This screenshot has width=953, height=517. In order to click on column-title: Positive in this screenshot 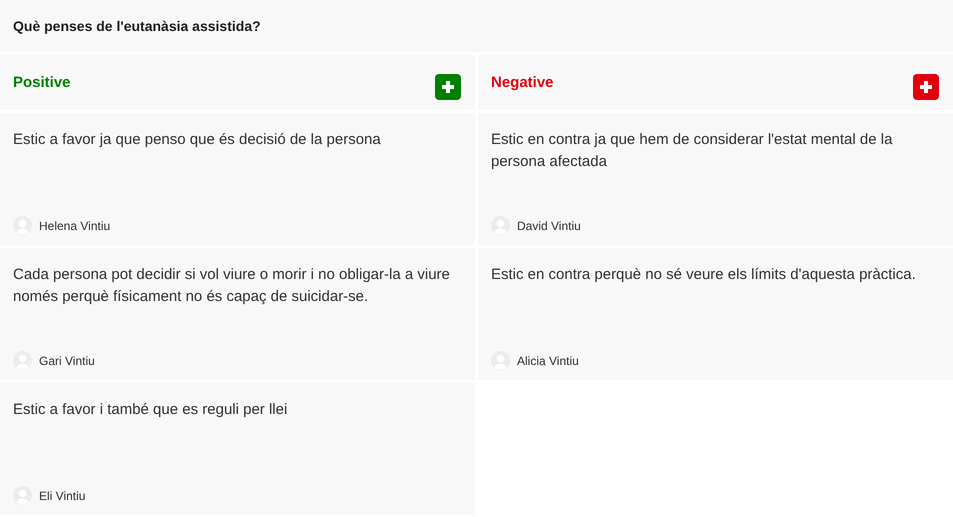, I will do `click(42, 82)`.